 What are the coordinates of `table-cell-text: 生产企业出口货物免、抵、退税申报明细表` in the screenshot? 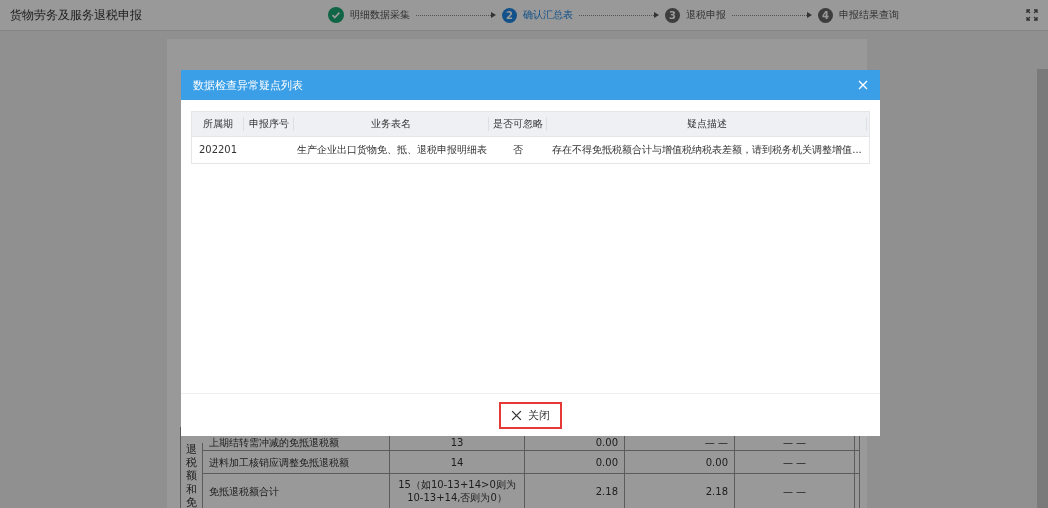 It's located at (391, 150).